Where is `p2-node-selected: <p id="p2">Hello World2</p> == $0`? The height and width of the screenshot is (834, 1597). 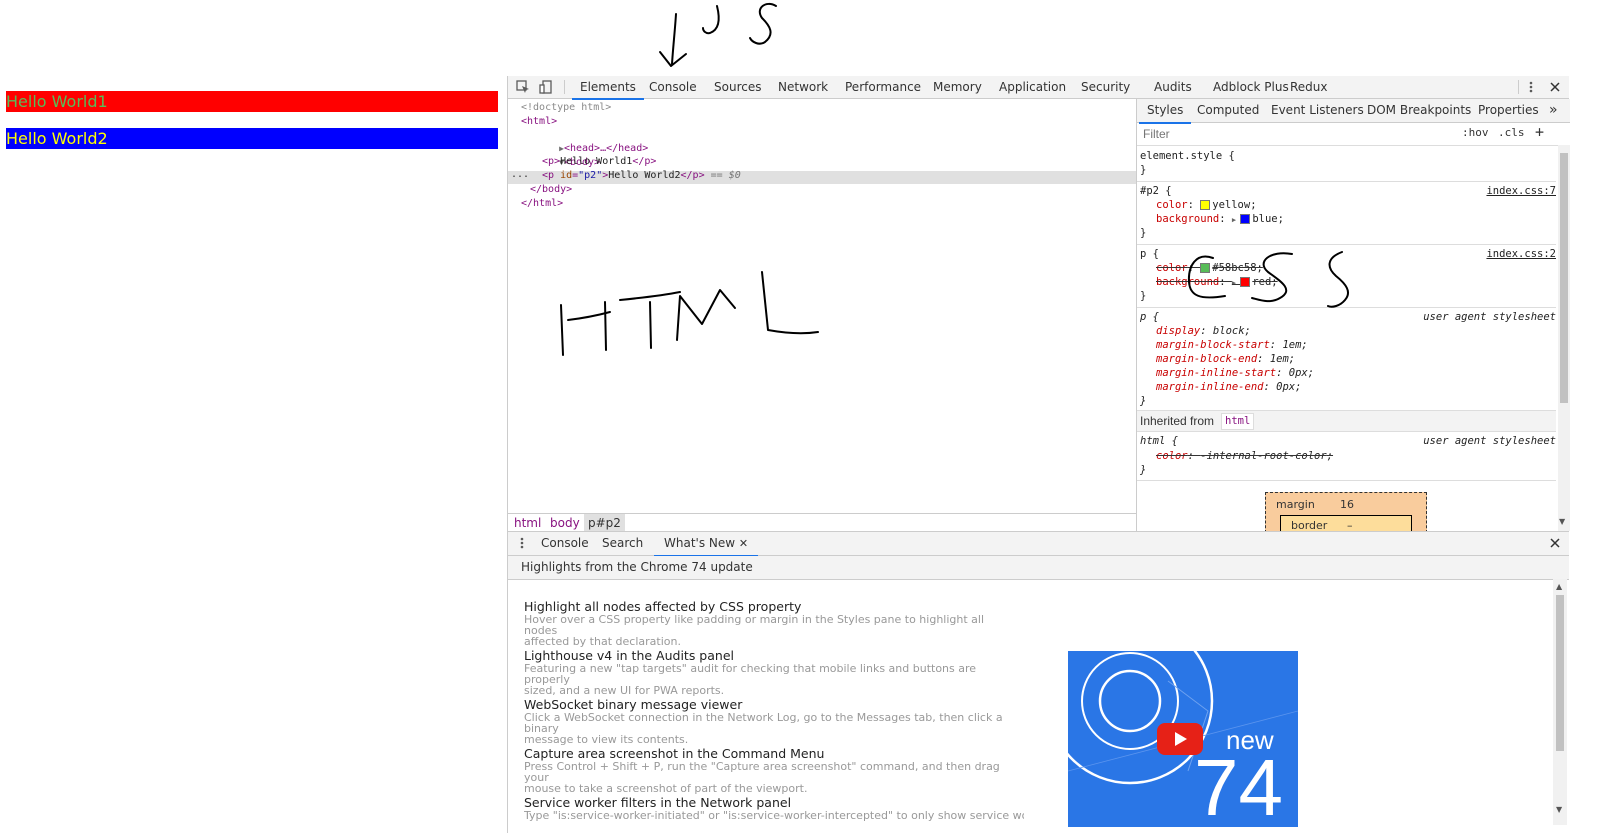 p2-node-selected: <p id="p2">Hello World2</p> == $0 is located at coordinates (641, 176).